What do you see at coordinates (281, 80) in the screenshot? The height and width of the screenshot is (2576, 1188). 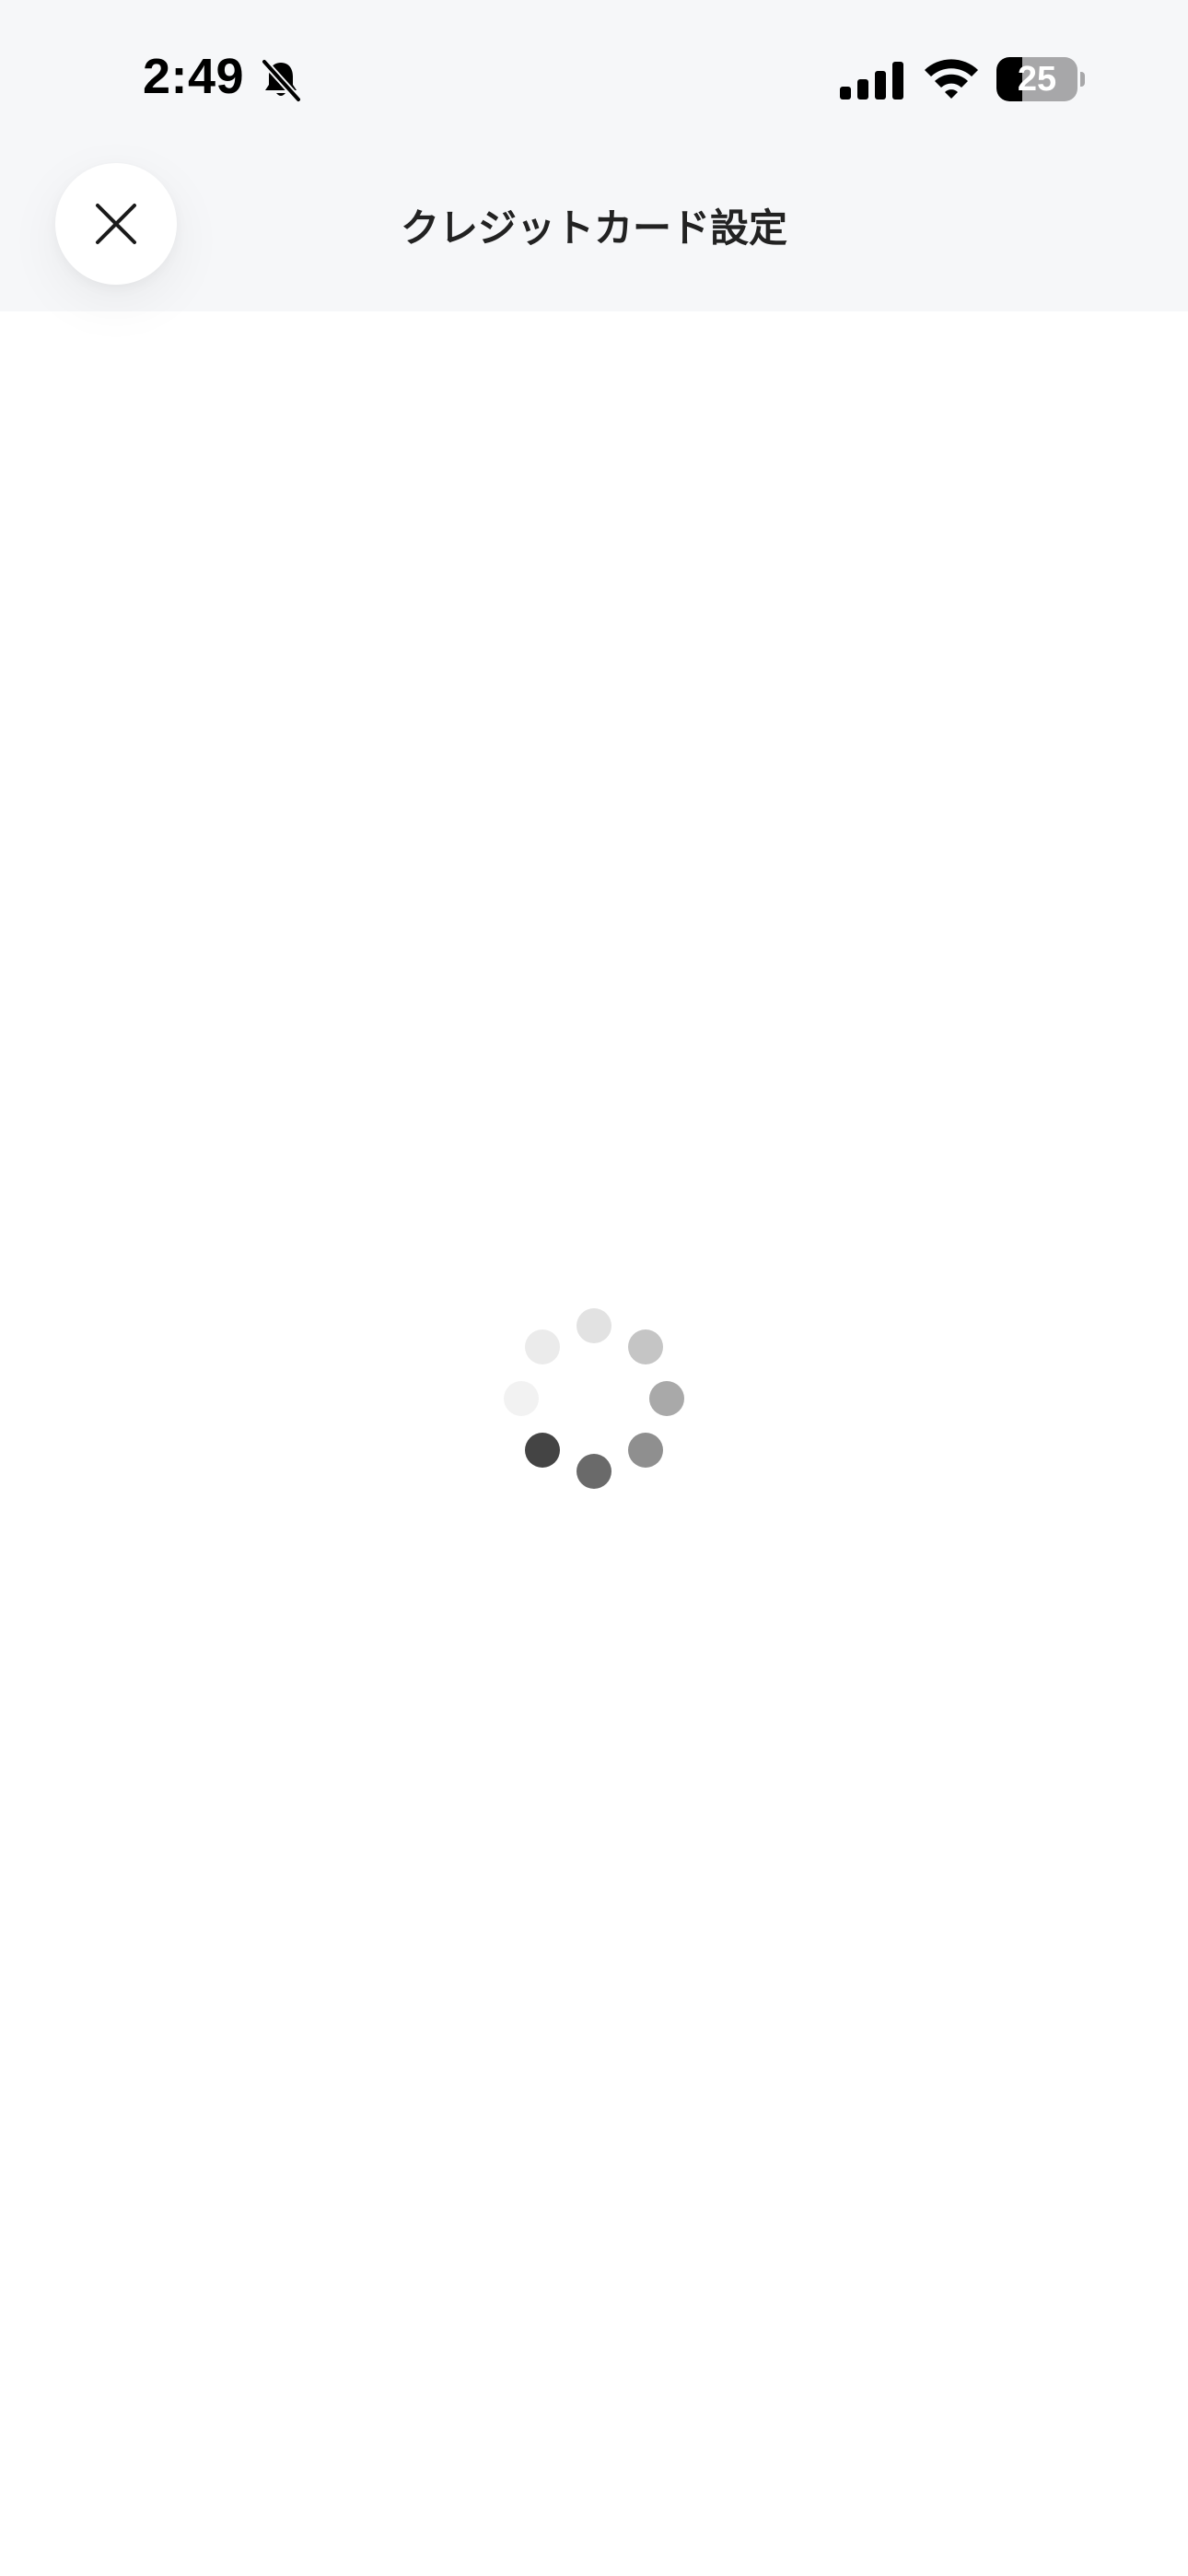 I see `bell-slash-icon` at bounding box center [281, 80].